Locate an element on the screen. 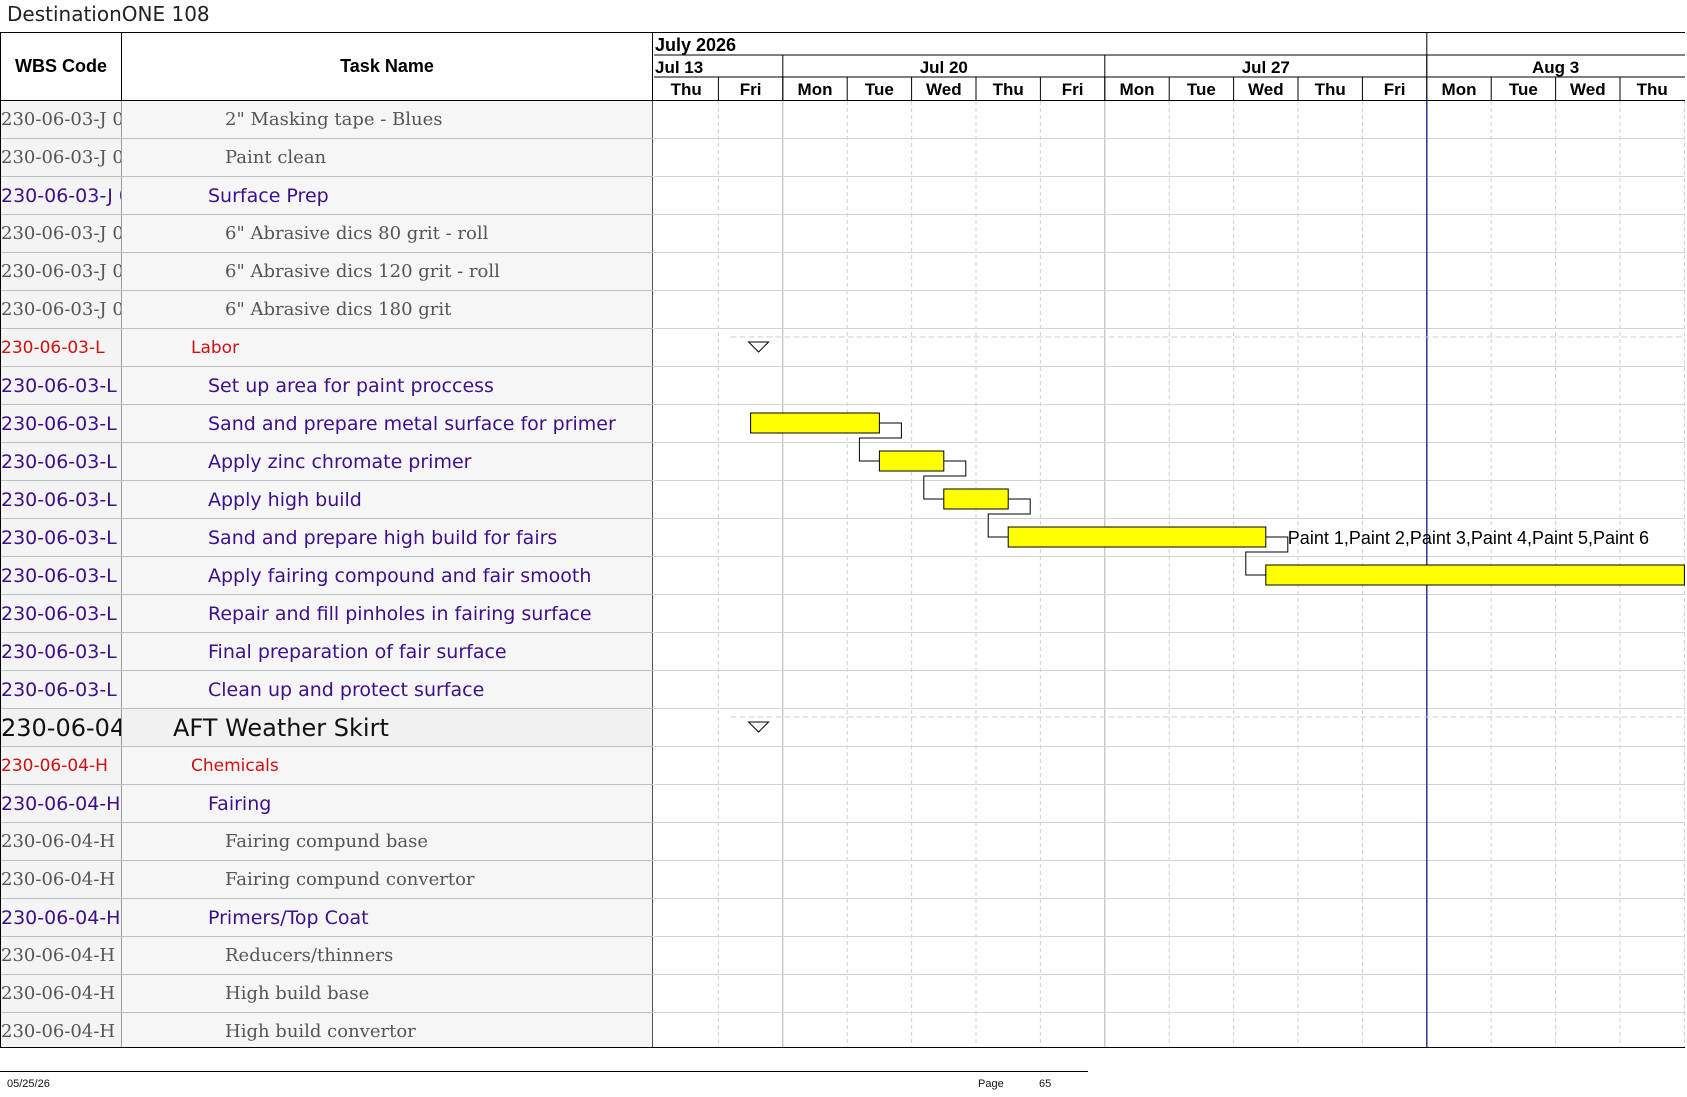 This screenshot has height=1097, width=1687. table-row: 230-06-03-J 0 Surface Prep is located at coordinates (327, 196).